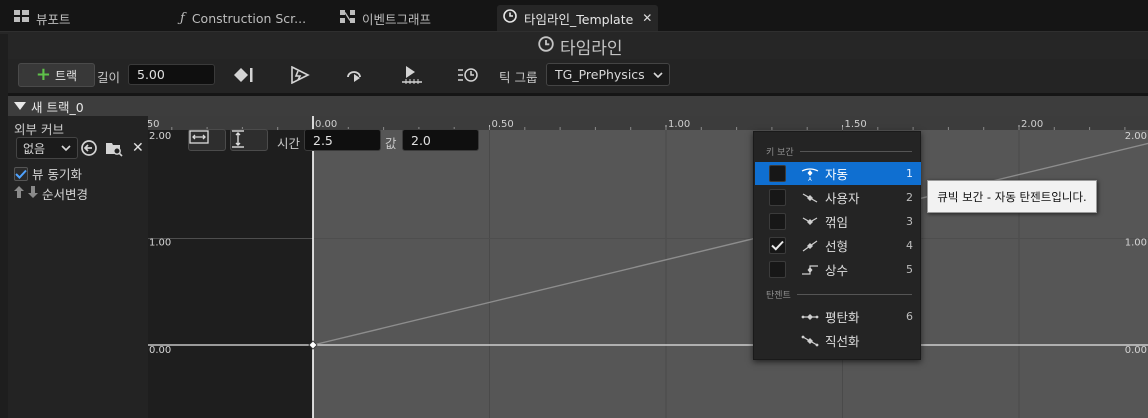 The image size is (1148, 418). Describe the element at coordinates (810, 270) in the screenshot. I see `interp-constant-icon` at that location.